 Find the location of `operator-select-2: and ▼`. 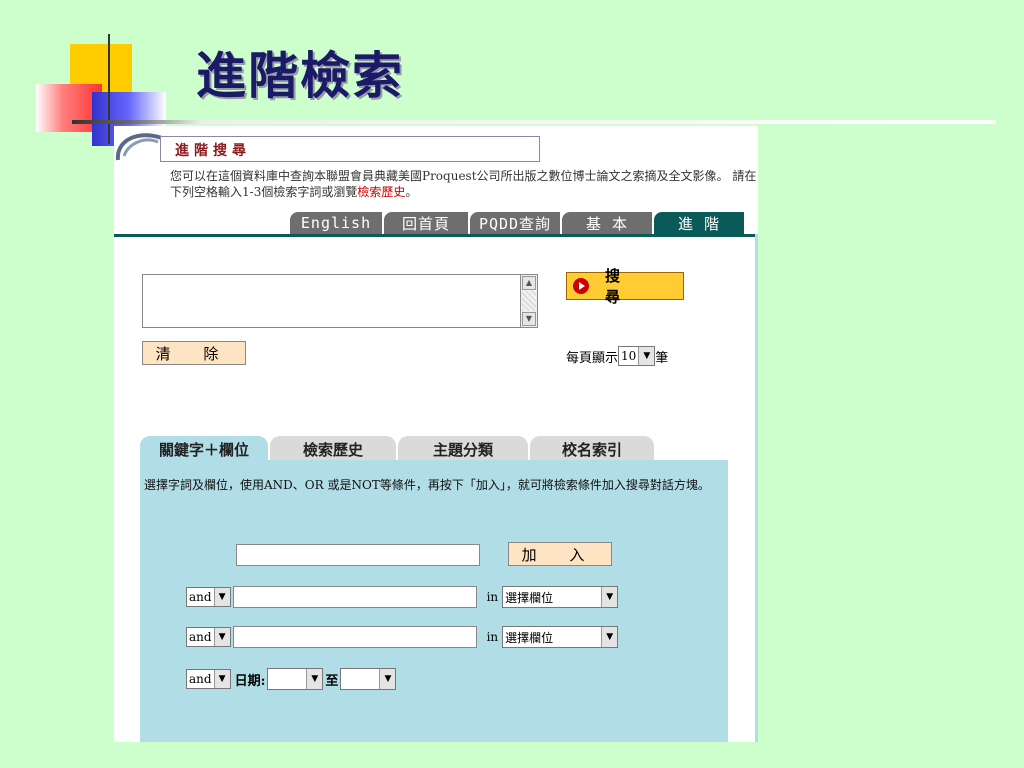

operator-select-2: and ▼ is located at coordinates (208, 637).